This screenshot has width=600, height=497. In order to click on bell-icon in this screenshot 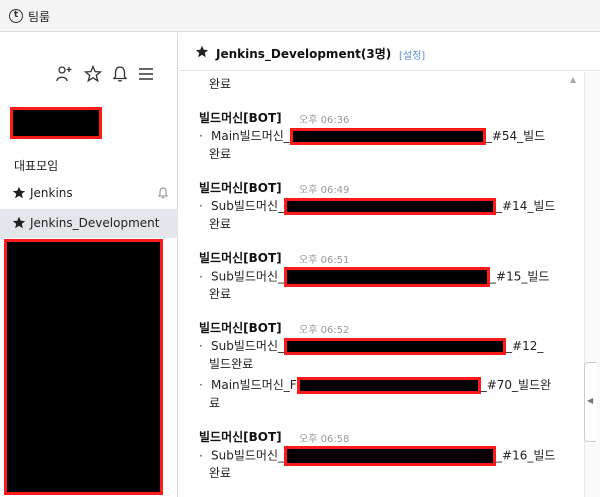, I will do `click(120, 74)`.